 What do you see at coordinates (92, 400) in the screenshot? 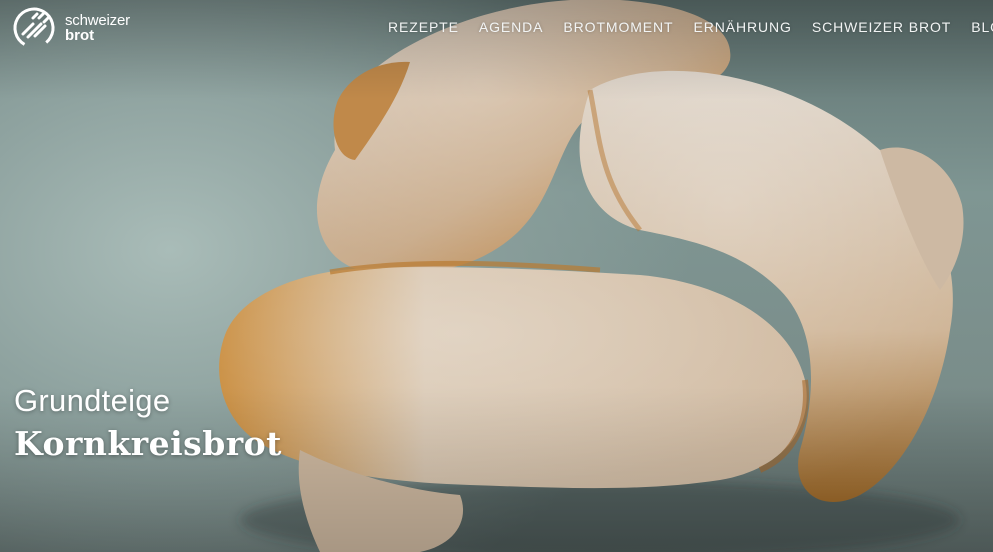
I see `recipe-category: Grundteige` at bounding box center [92, 400].